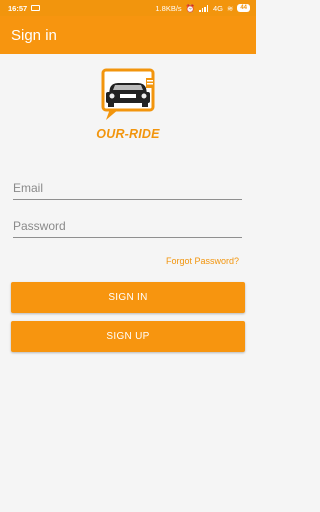 This screenshot has width=320, height=512. Describe the element at coordinates (204, 8) in the screenshot. I see `signal-icon` at that location.